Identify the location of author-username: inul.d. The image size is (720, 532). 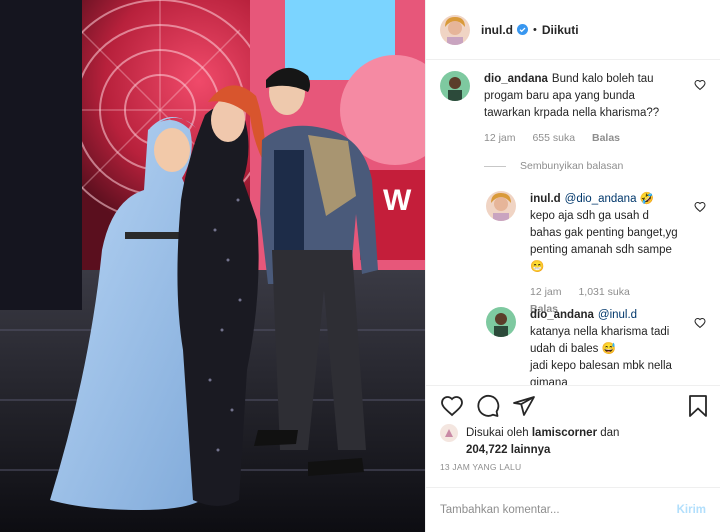
(497, 30).